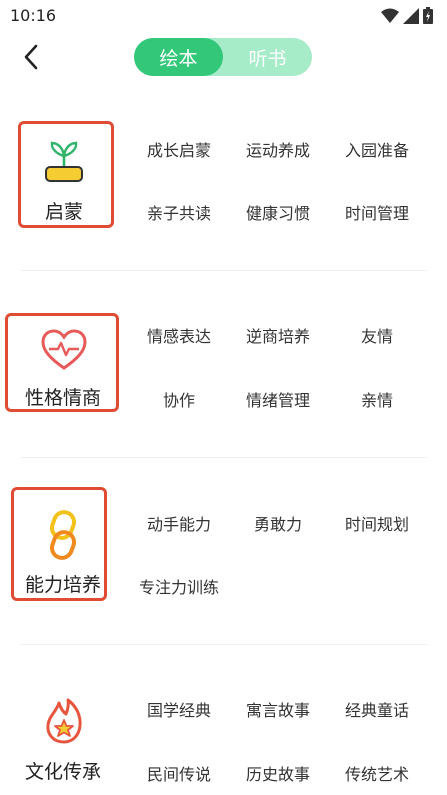  I want to click on subcategory-item: 情绪管理, so click(278, 399).